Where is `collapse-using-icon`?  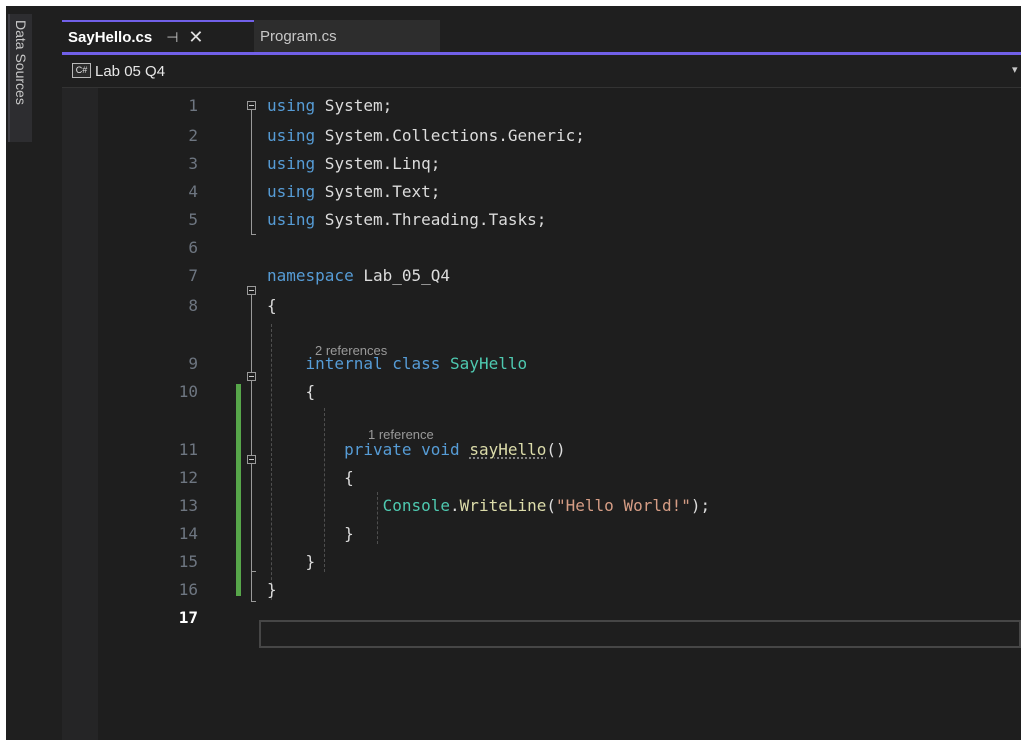
collapse-using-icon is located at coordinates (251, 105).